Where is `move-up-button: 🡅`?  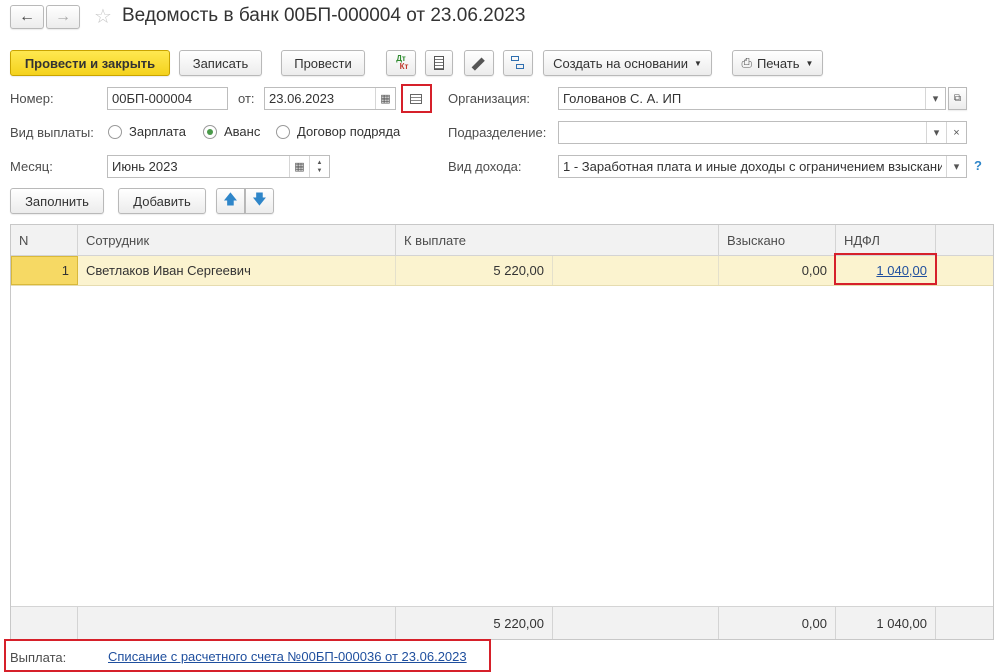 move-up-button: 🡅 is located at coordinates (230, 201).